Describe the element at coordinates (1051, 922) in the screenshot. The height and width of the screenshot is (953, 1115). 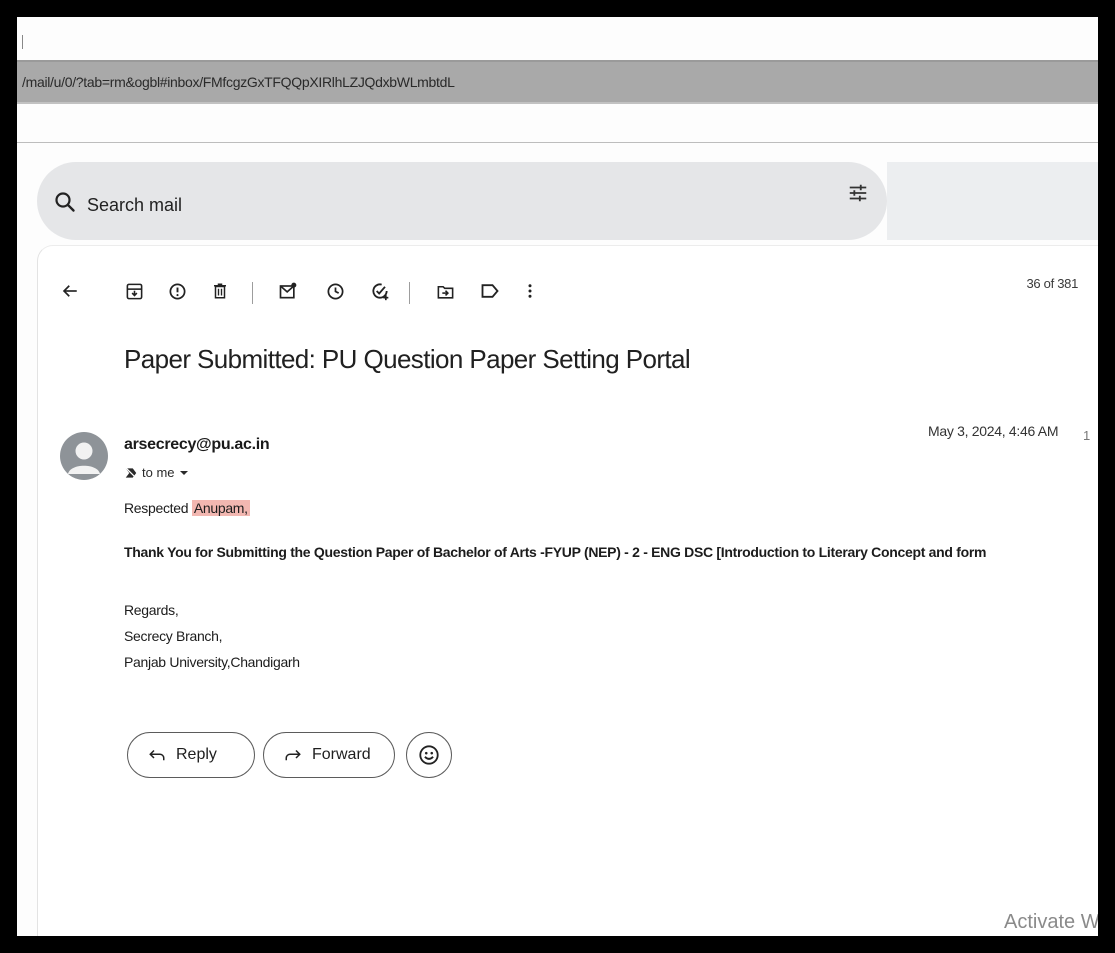
I see `activation-watermark: Activate W` at that location.